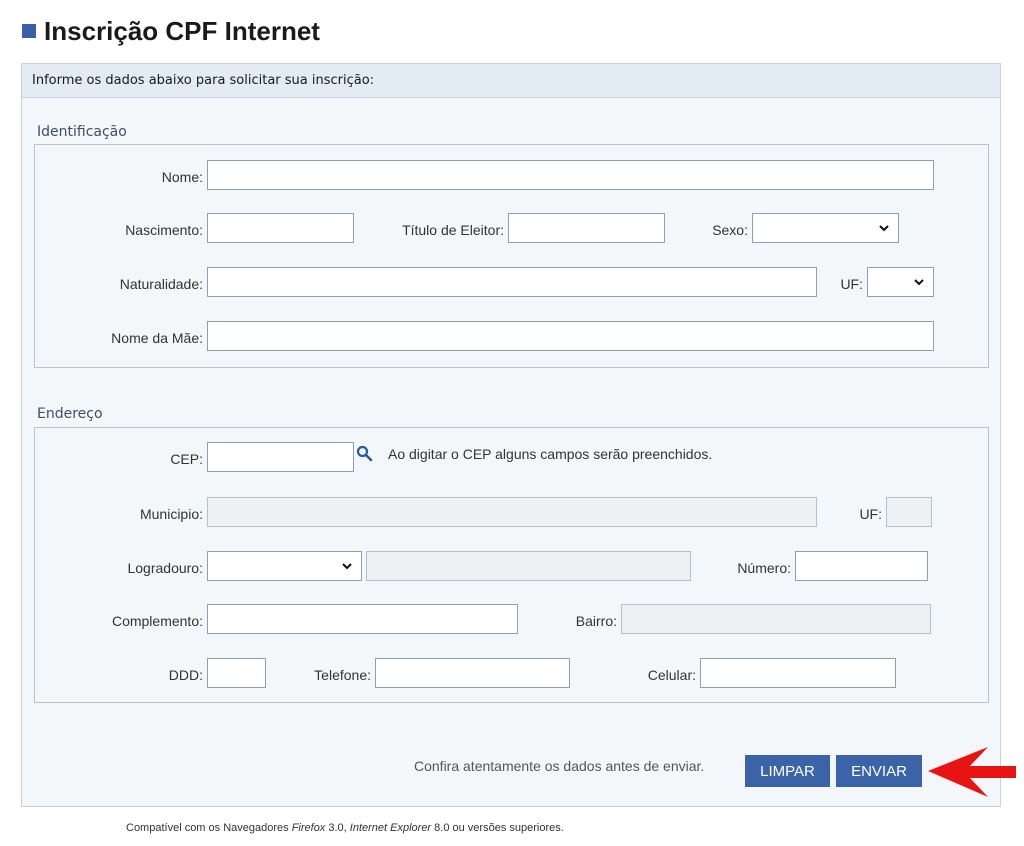 The width and height of the screenshot is (1024, 846). What do you see at coordinates (171, 514) in the screenshot?
I see `municipio-label: Municipio:` at bounding box center [171, 514].